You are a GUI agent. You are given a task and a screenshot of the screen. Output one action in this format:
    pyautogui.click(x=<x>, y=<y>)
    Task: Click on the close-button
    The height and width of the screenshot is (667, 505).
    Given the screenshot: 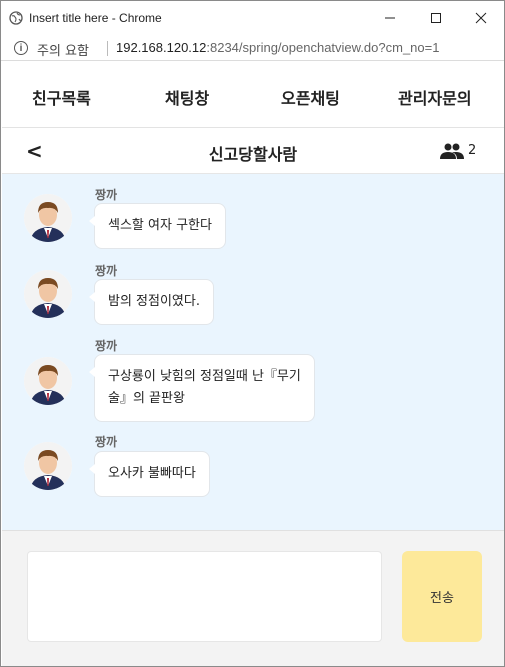 What is the action you would take?
    pyautogui.click(x=481, y=18)
    